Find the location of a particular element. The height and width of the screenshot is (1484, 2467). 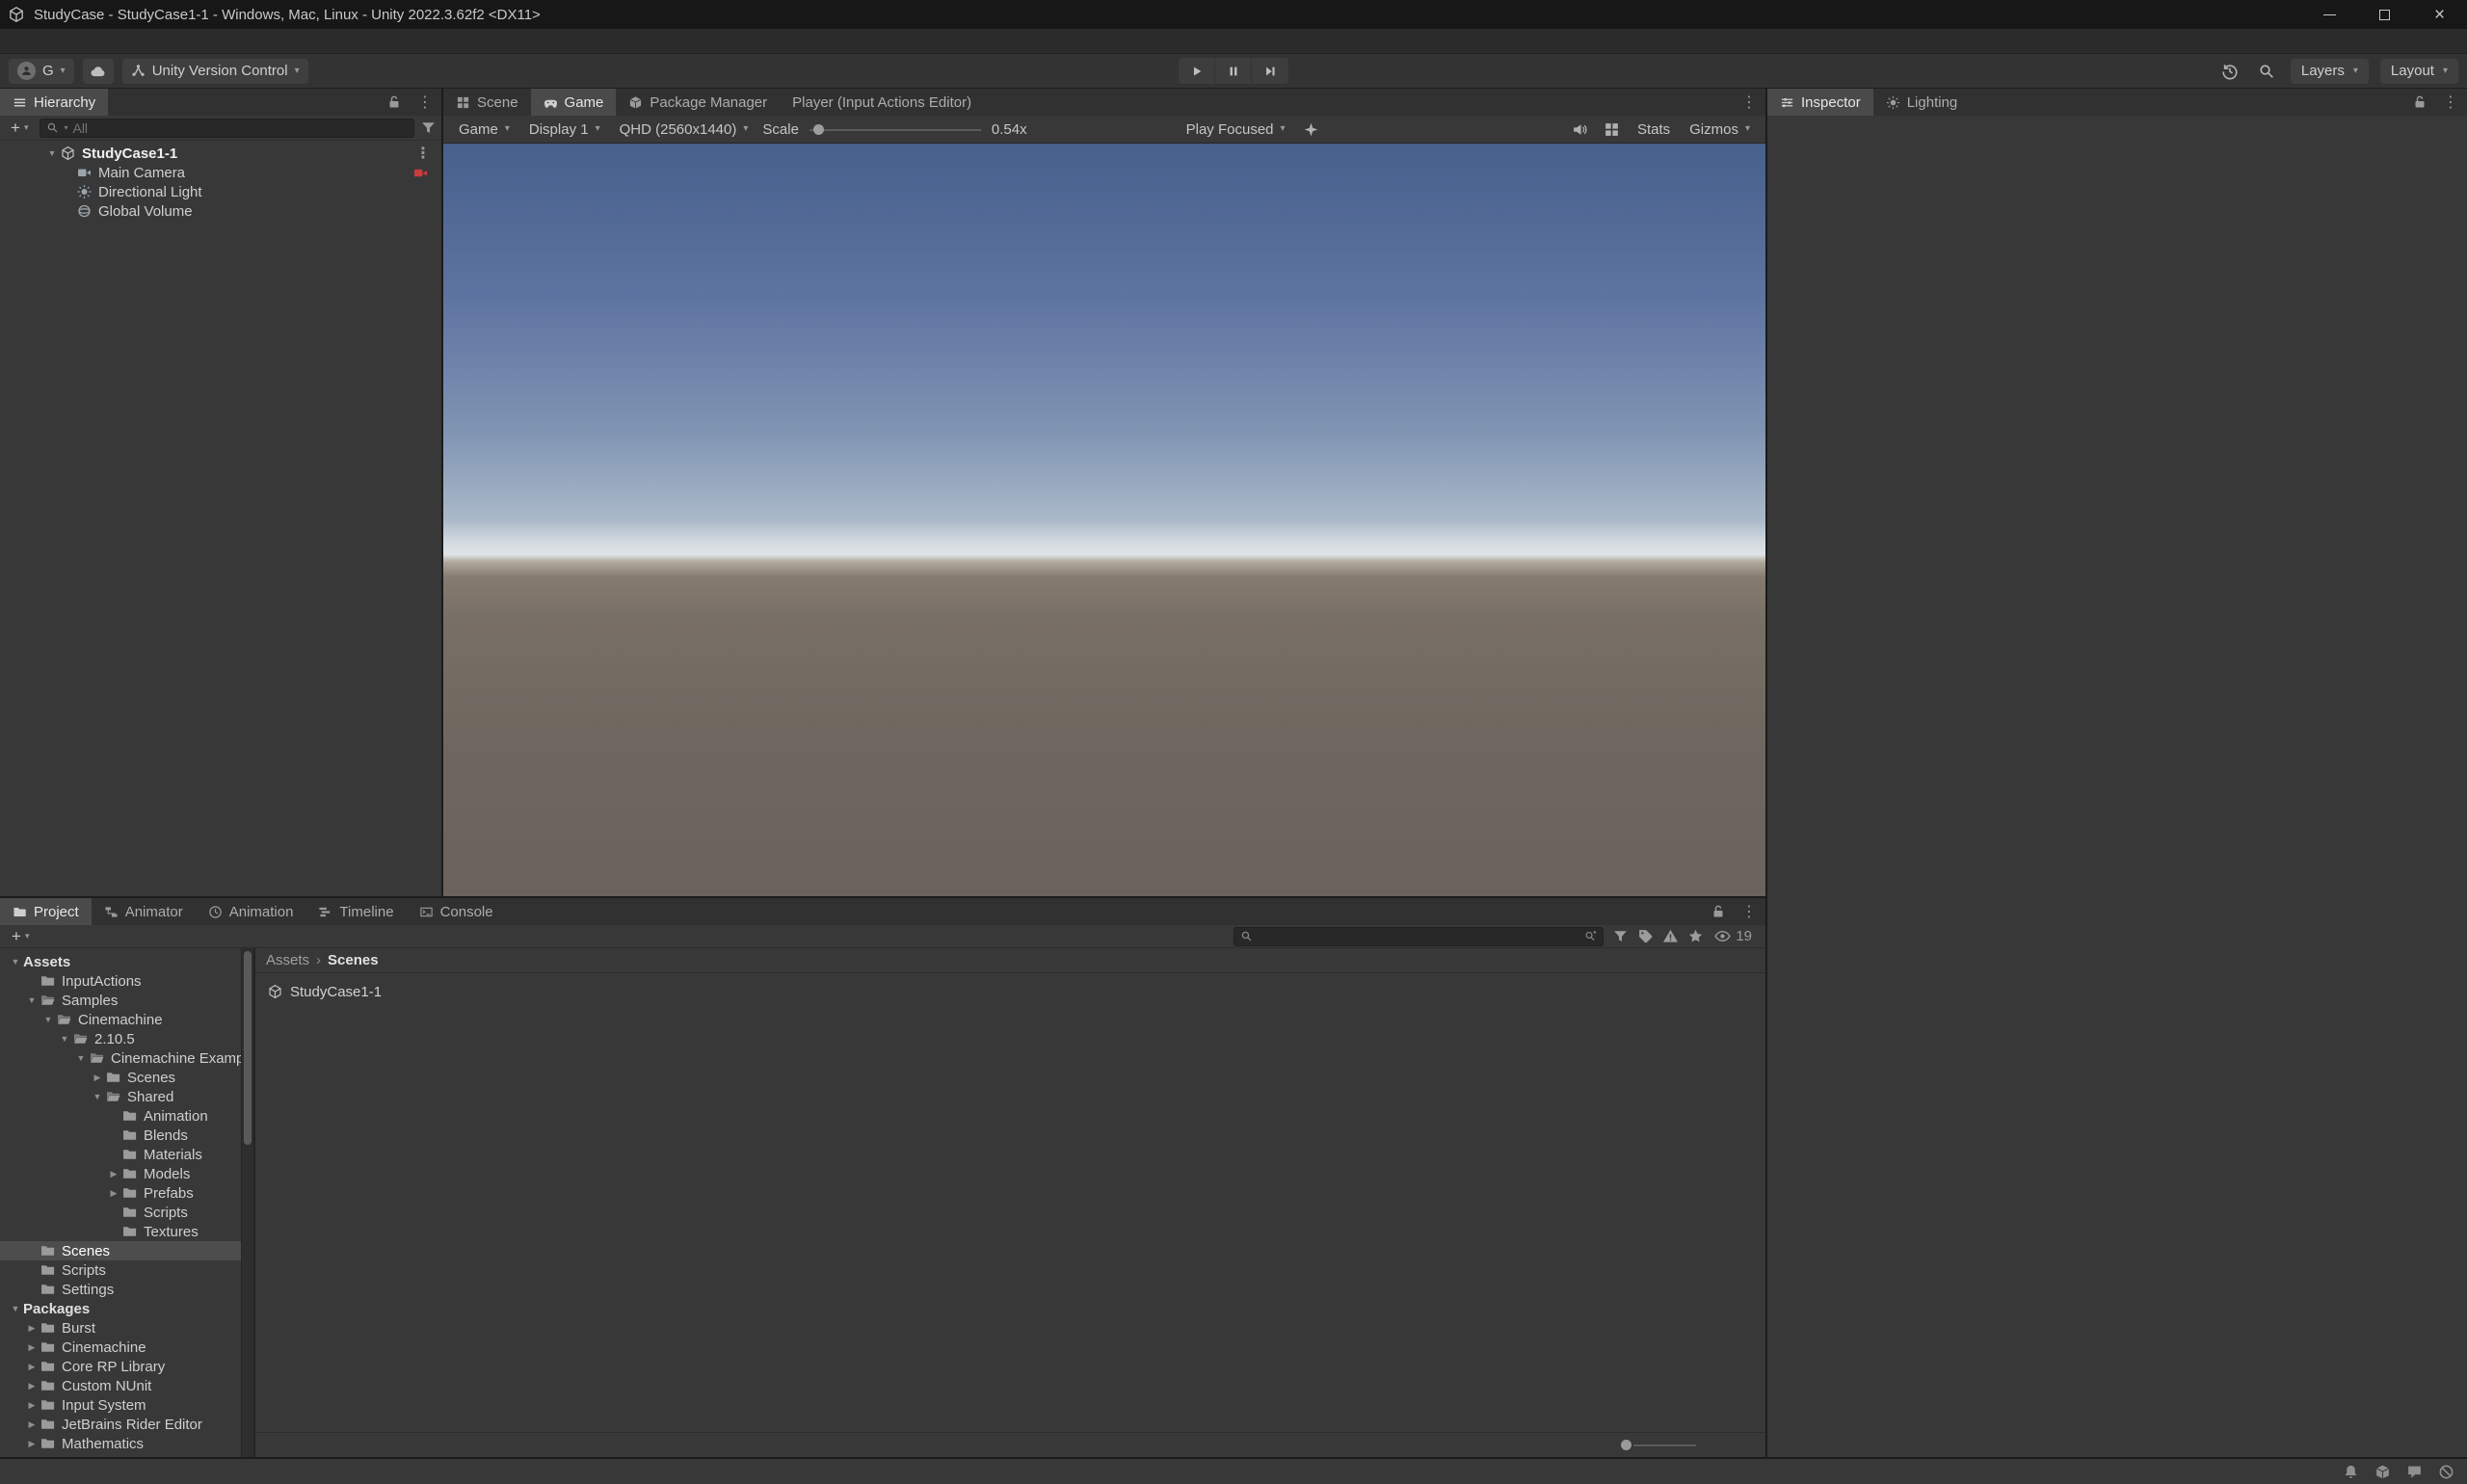

scrollbar-thumb is located at coordinates (248, 1048).